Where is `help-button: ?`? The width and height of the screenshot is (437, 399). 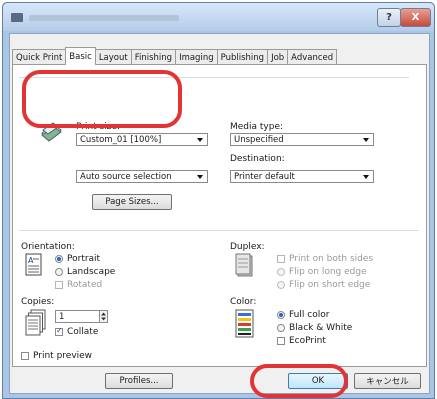 help-button: ? is located at coordinates (389, 17).